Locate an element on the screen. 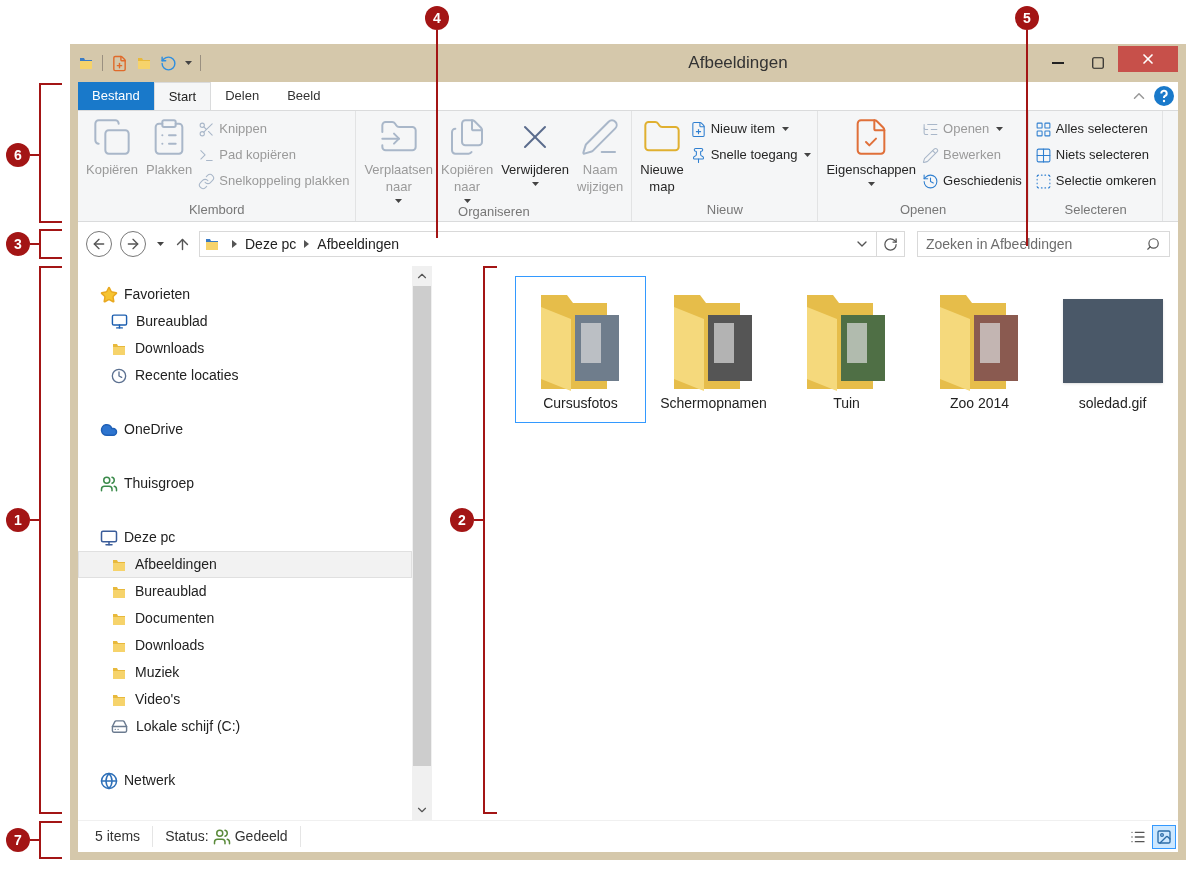 This screenshot has width=1200, height=870. ribbon-button: Alles selecteren is located at coordinates (1095, 129).